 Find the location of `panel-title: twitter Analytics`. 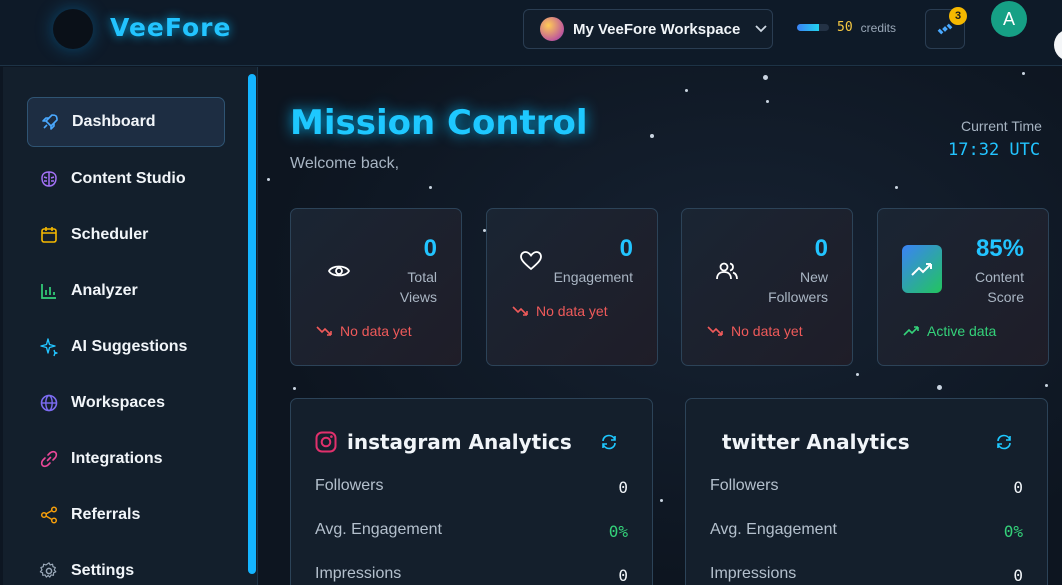

panel-title: twitter Analytics is located at coordinates (816, 442).